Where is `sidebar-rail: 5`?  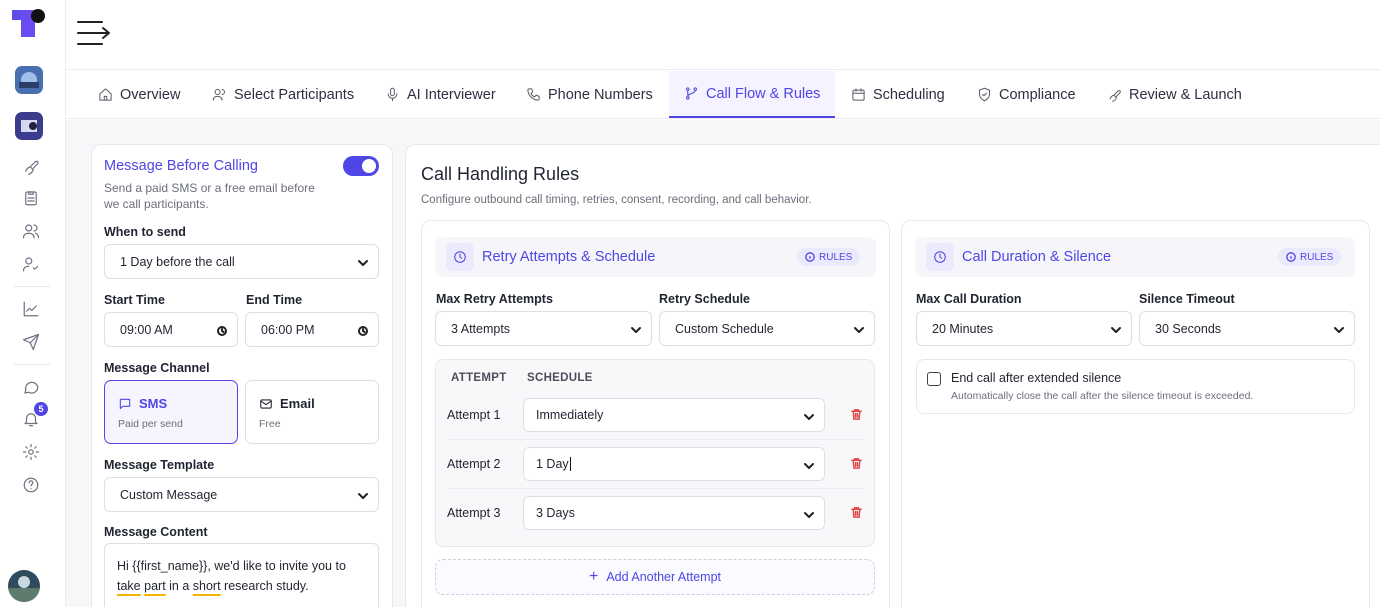 sidebar-rail: 5 is located at coordinates (33, 303).